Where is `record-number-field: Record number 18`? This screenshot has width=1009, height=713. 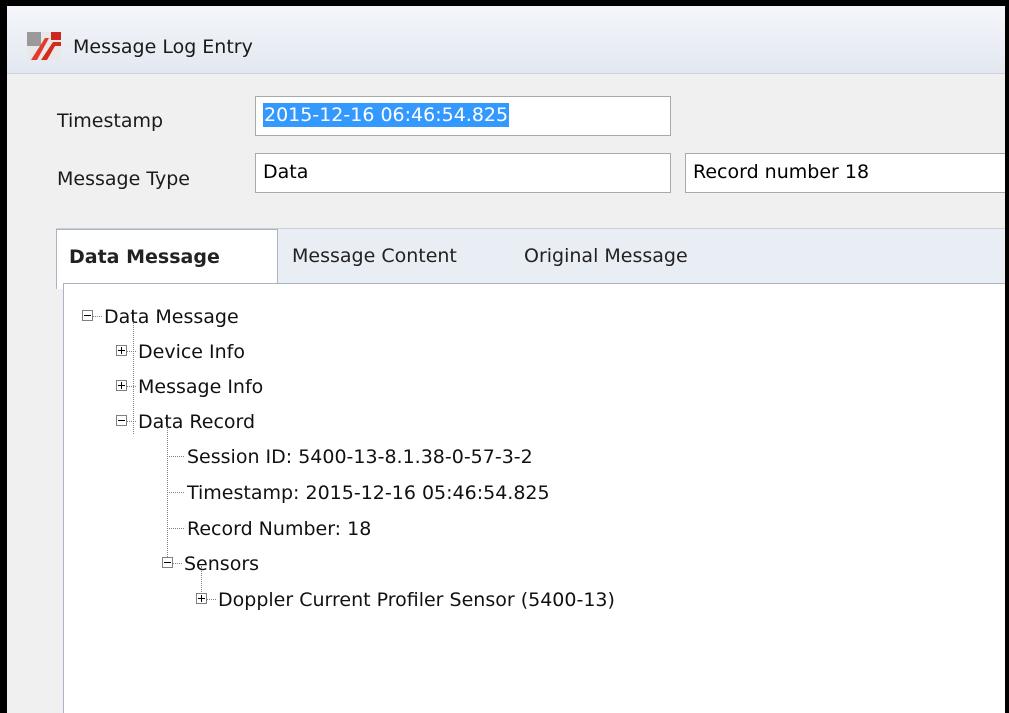 record-number-field: Record number 18 is located at coordinates (845, 173).